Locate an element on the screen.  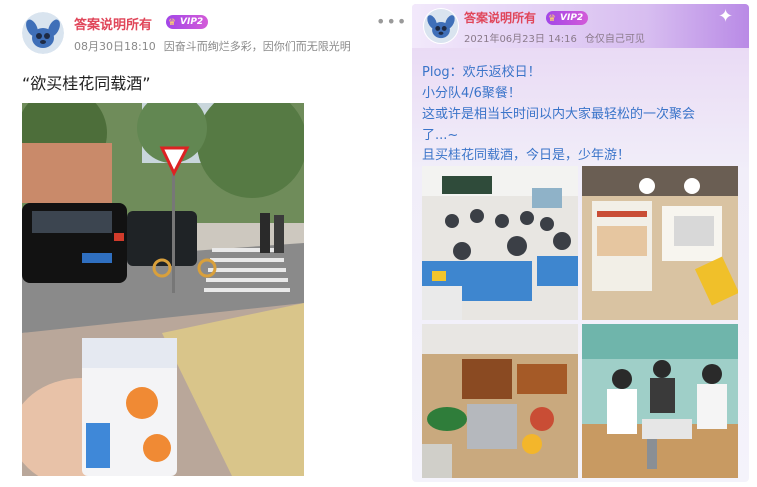
photo-bbq-food is located at coordinates (500, 401).